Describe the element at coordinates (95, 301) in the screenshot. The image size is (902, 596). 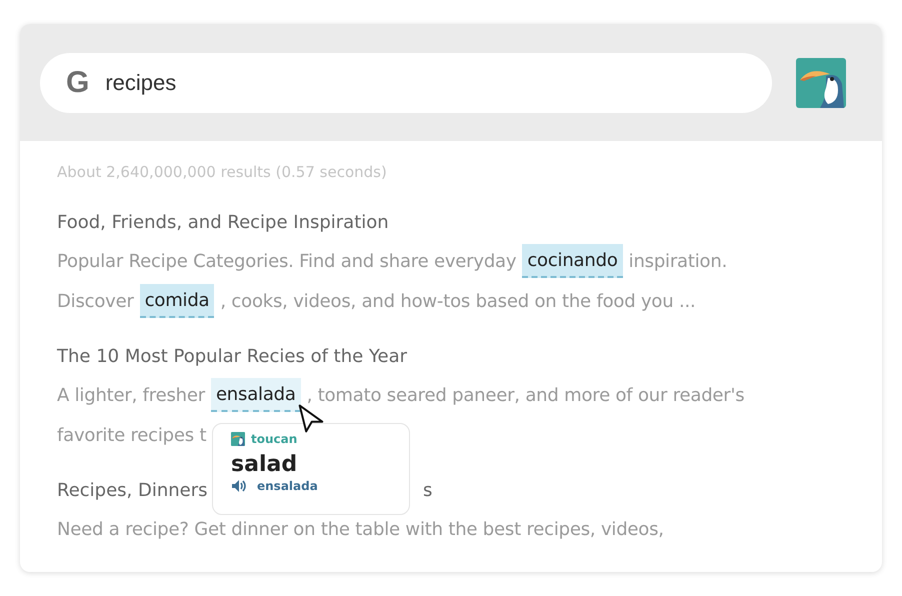
I see `snippet-text: Discover` at that location.